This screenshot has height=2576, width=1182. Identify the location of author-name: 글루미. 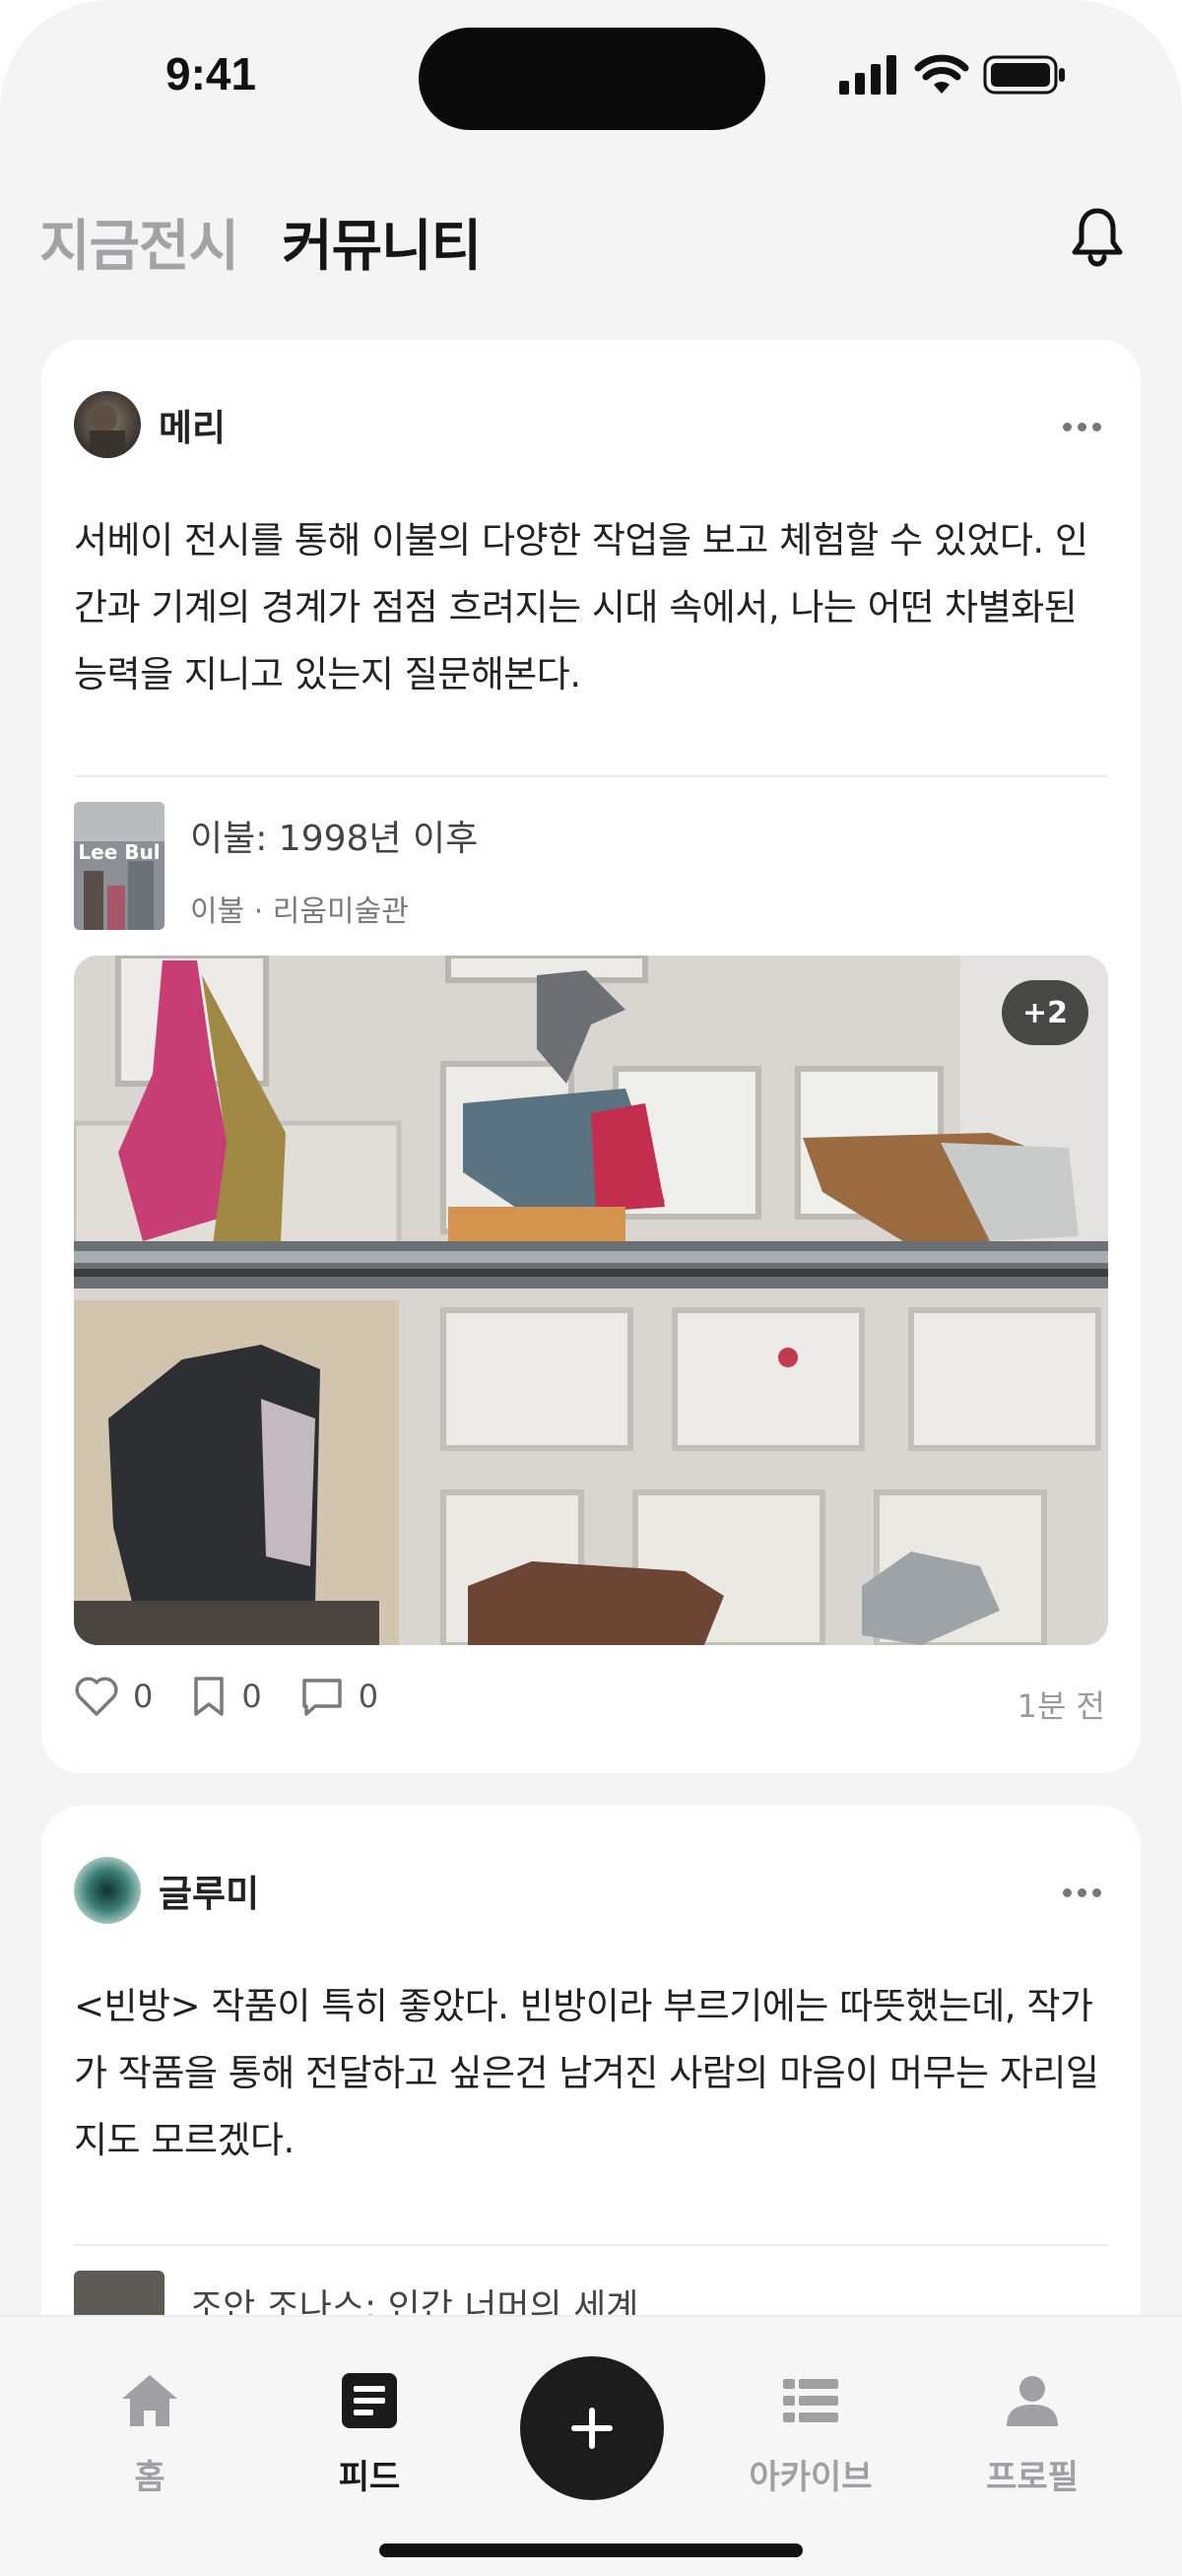
(209, 1894).